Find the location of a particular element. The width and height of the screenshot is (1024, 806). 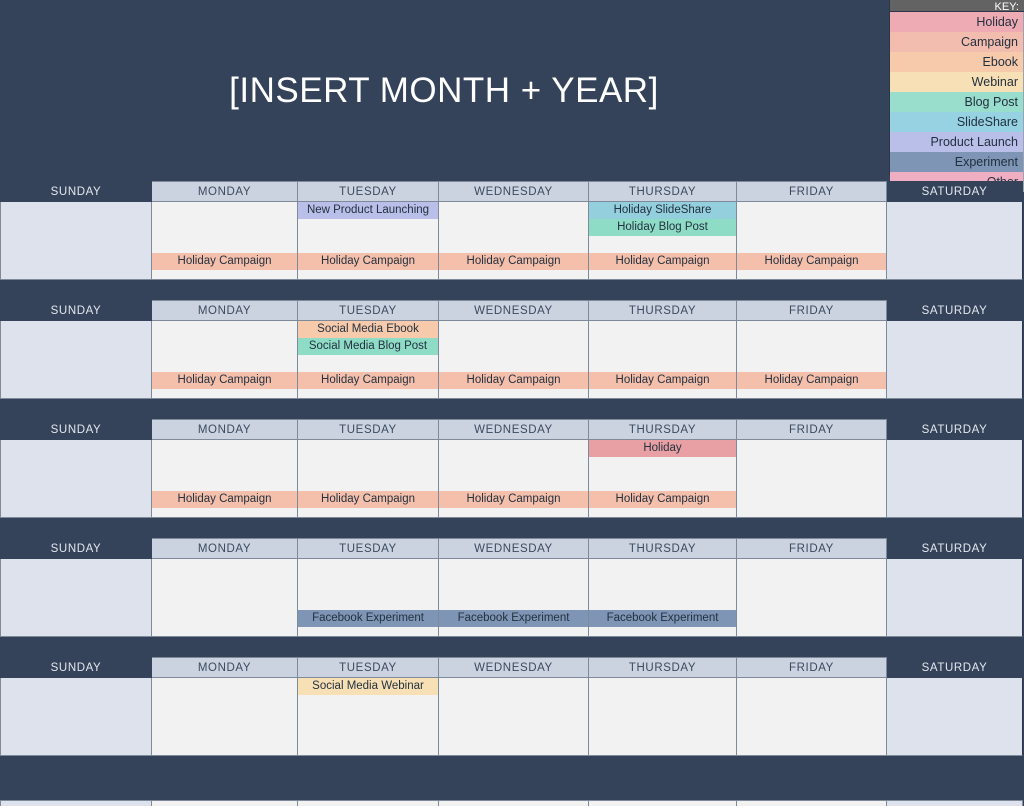

event-chip-slideshare: Holiday SlideShare is located at coordinates (662, 210).